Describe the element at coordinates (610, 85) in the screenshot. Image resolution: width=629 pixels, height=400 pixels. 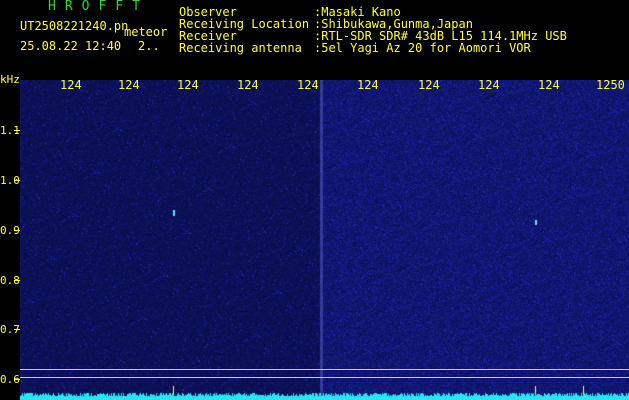
I see `x-tick-label: 1250` at that location.